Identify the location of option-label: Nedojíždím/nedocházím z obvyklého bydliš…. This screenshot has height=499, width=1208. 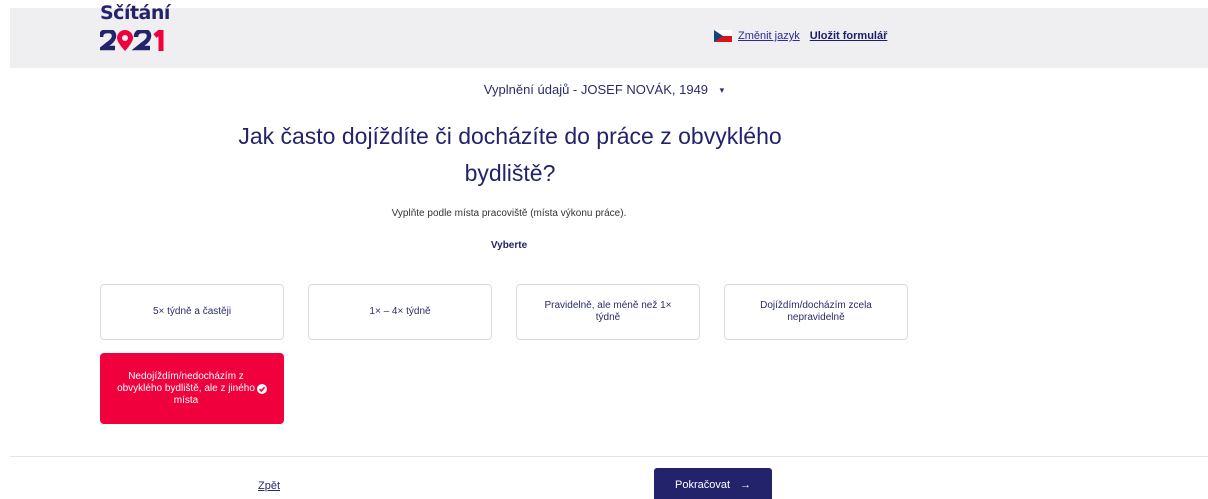
(186, 388).